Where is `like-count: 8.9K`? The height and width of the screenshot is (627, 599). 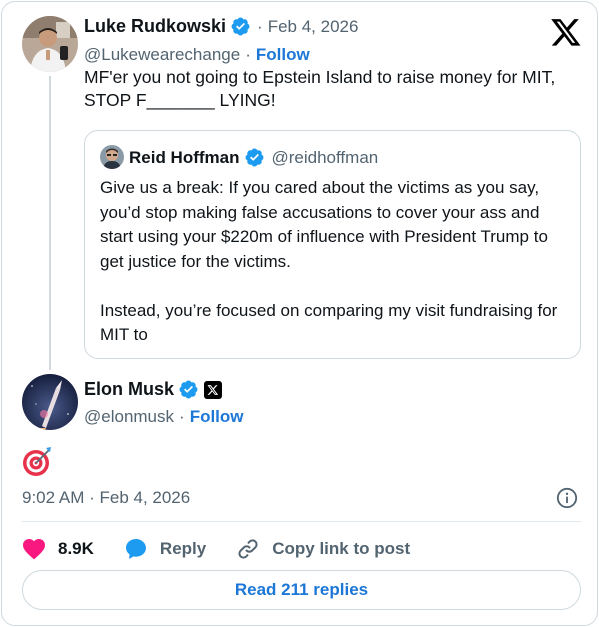 like-count: 8.9K is located at coordinates (76, 548).